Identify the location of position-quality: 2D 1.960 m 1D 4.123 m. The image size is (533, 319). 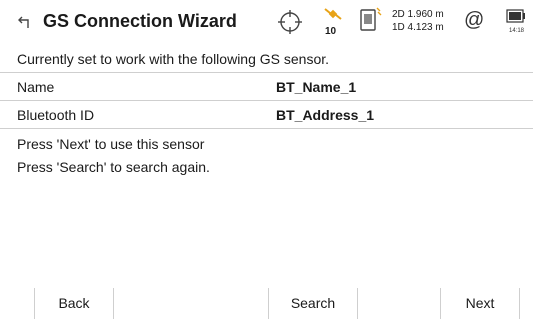
(418, 21).